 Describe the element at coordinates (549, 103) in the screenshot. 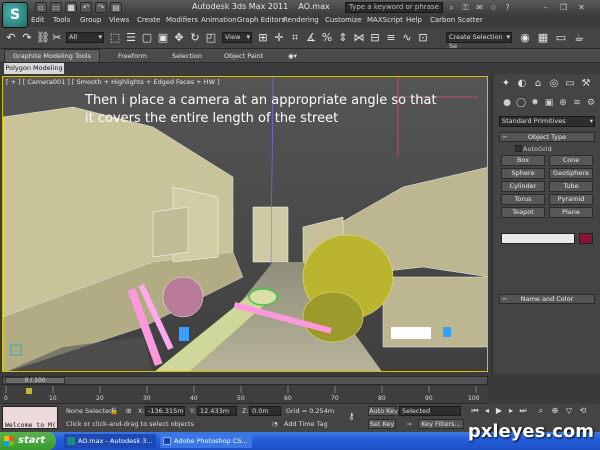

I see `cameras-icon: ▣` at that location.